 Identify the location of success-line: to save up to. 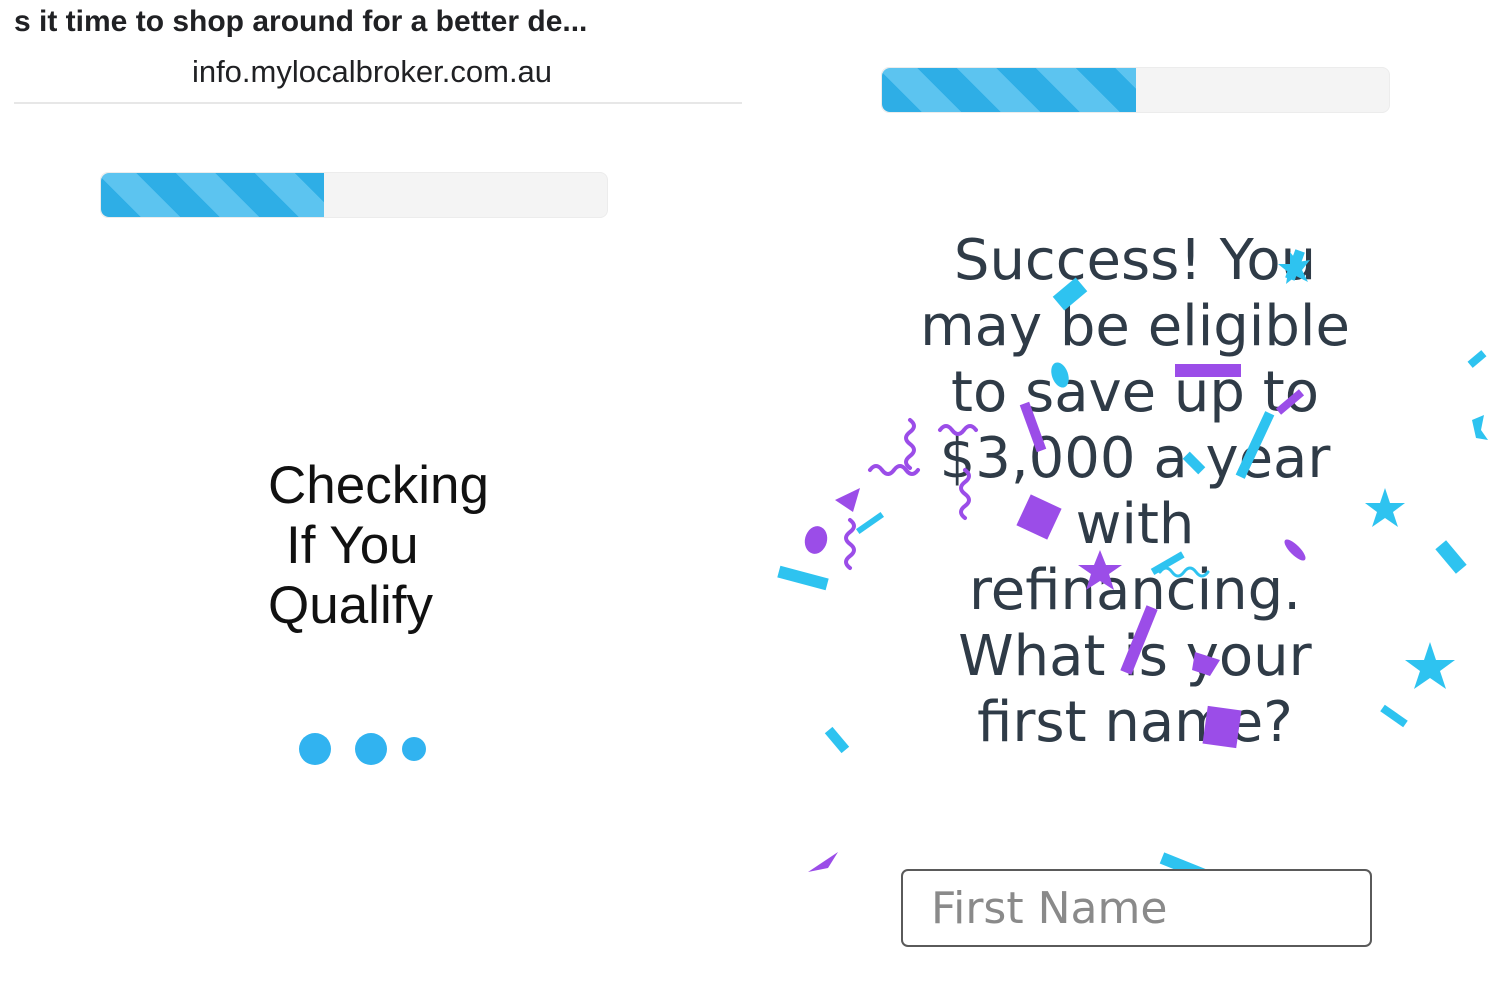
(1135, 392).